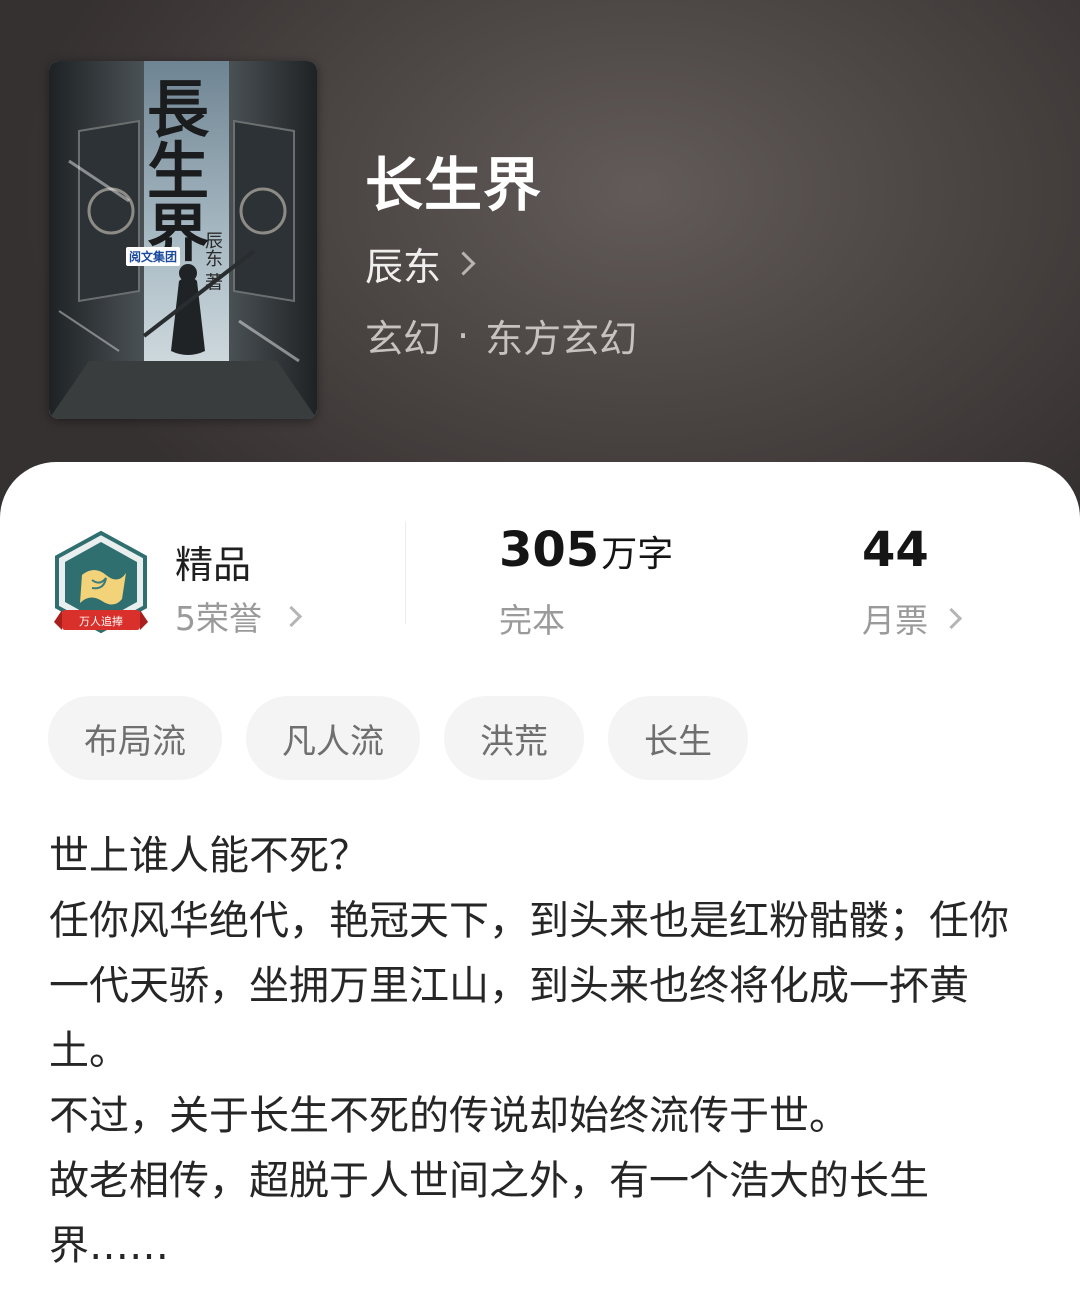 This screenshot has width=1080, height=1299. I want to click on honors-count: 5荣誉, so click(218, 618).